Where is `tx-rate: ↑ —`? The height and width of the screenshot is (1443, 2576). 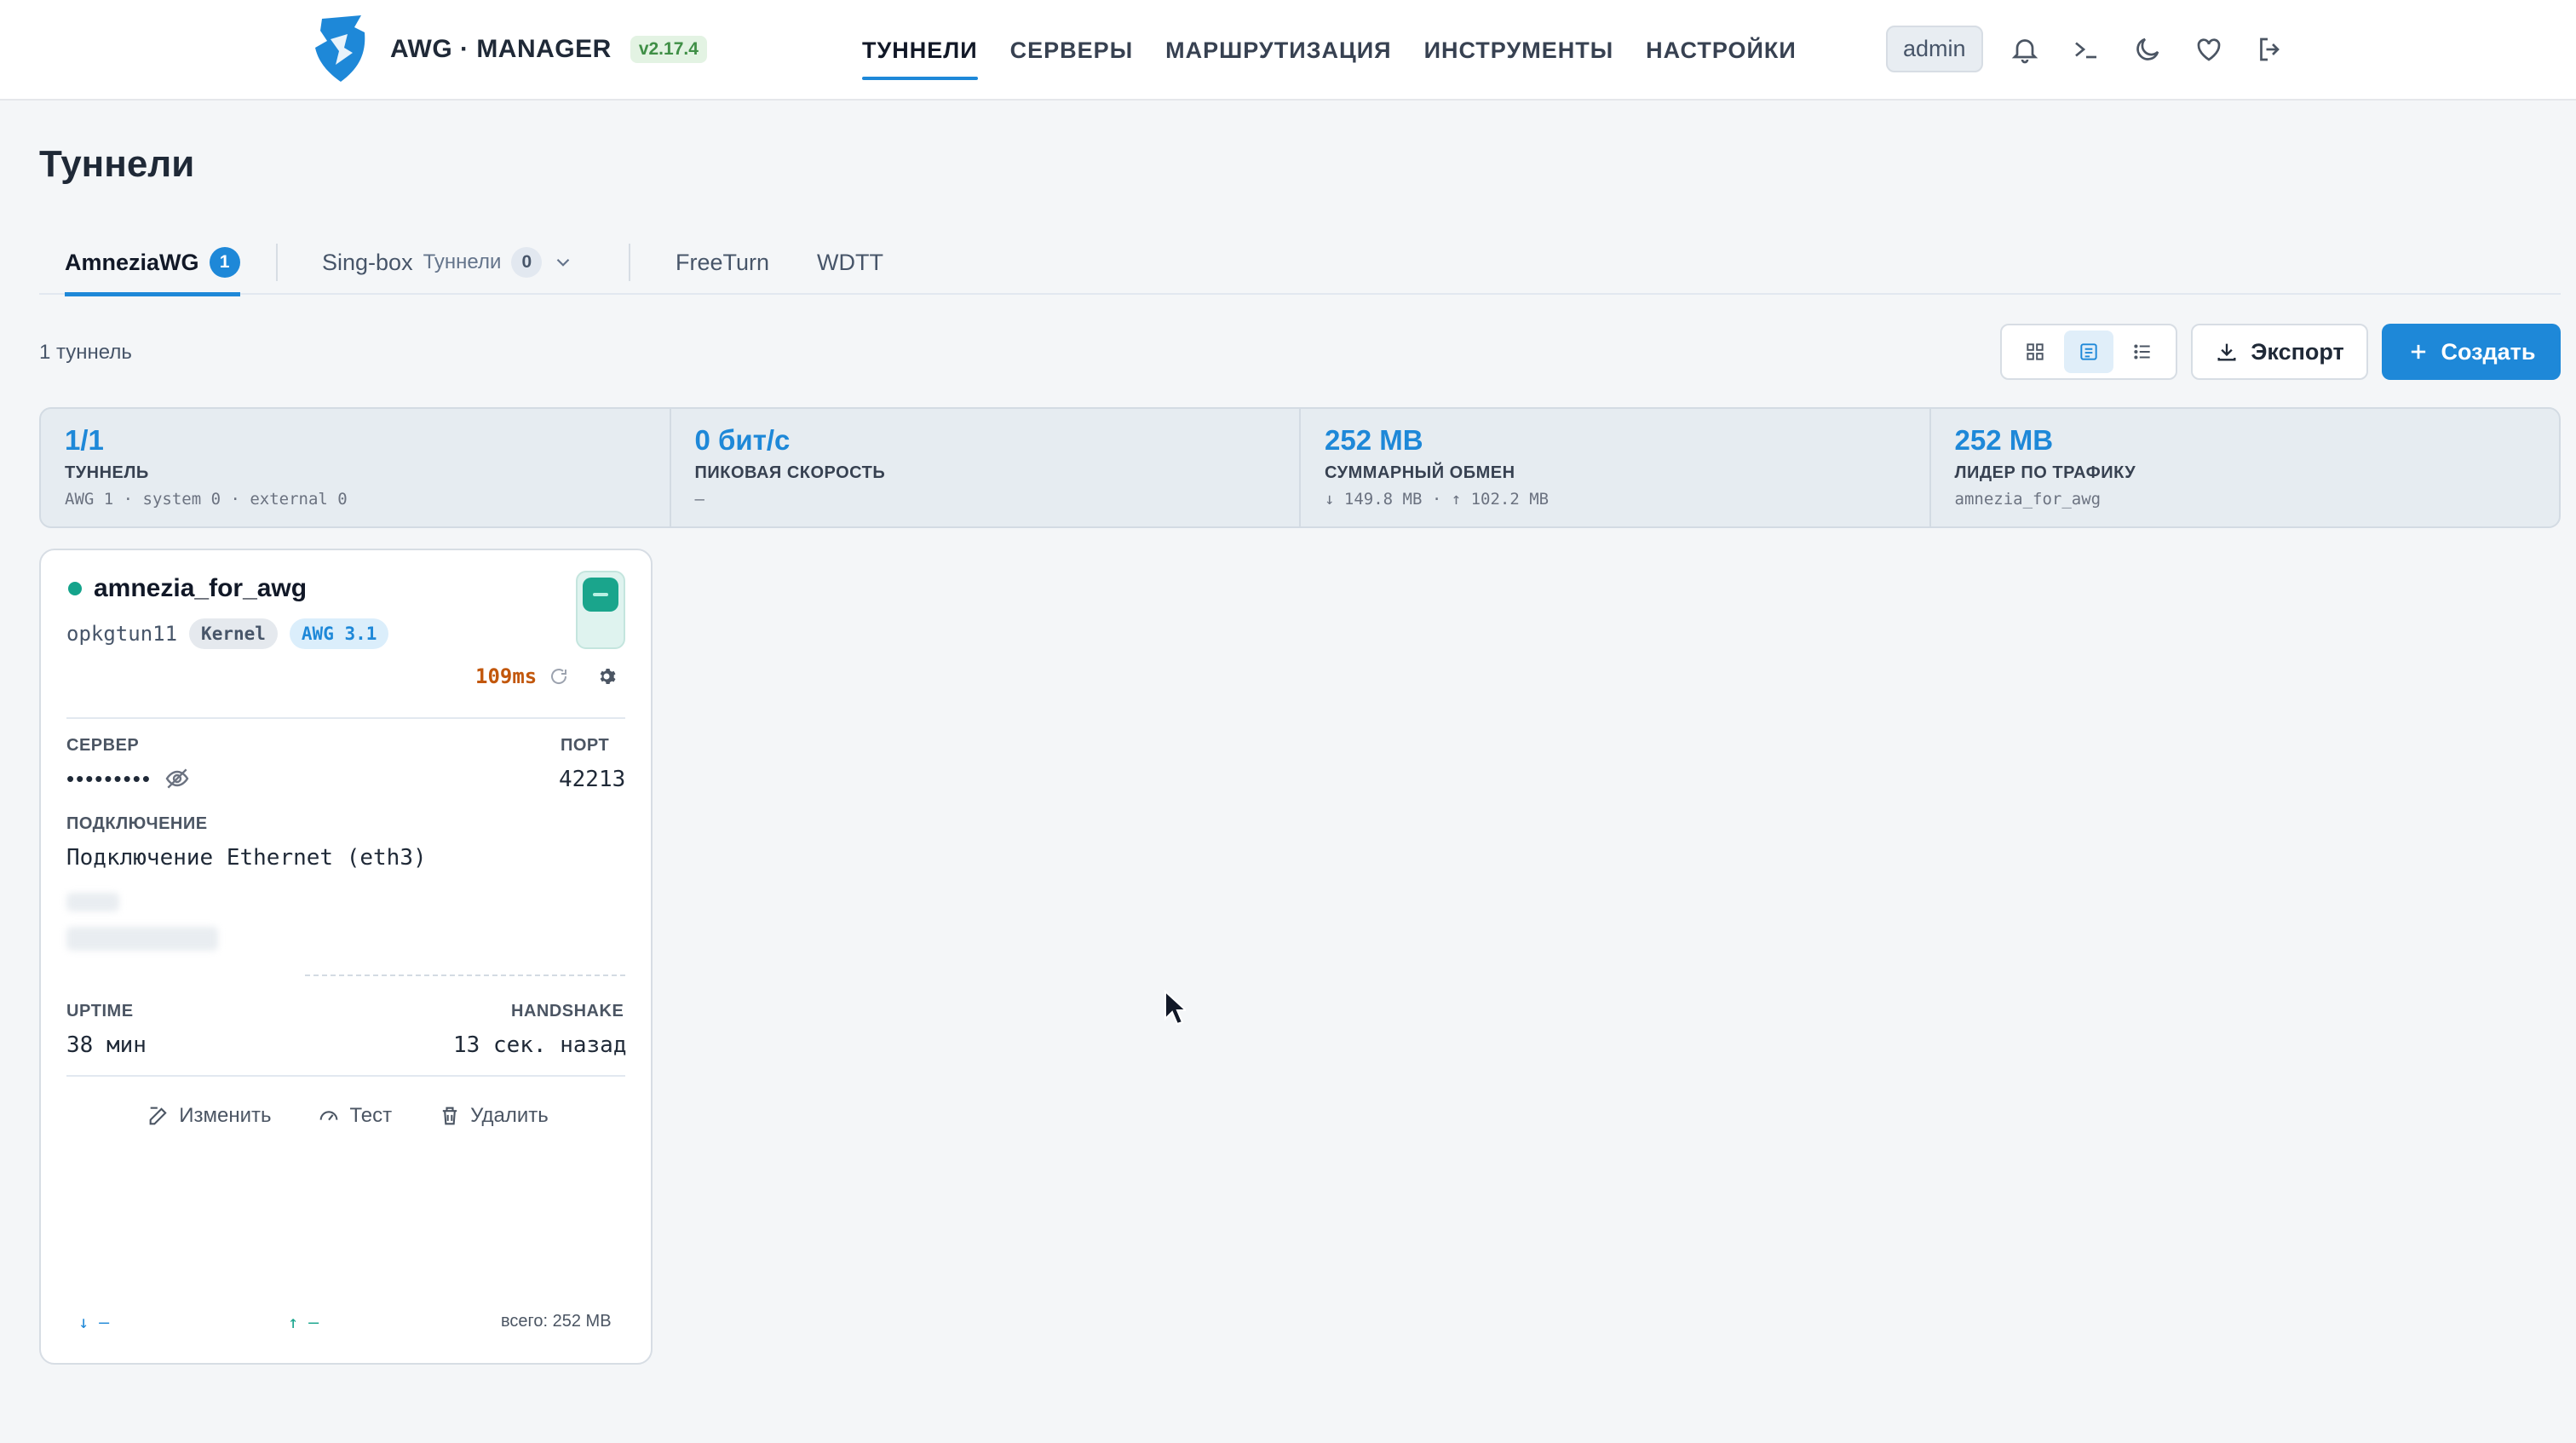
tx-rate: ↑ — is located at coordinates (303, 1322).